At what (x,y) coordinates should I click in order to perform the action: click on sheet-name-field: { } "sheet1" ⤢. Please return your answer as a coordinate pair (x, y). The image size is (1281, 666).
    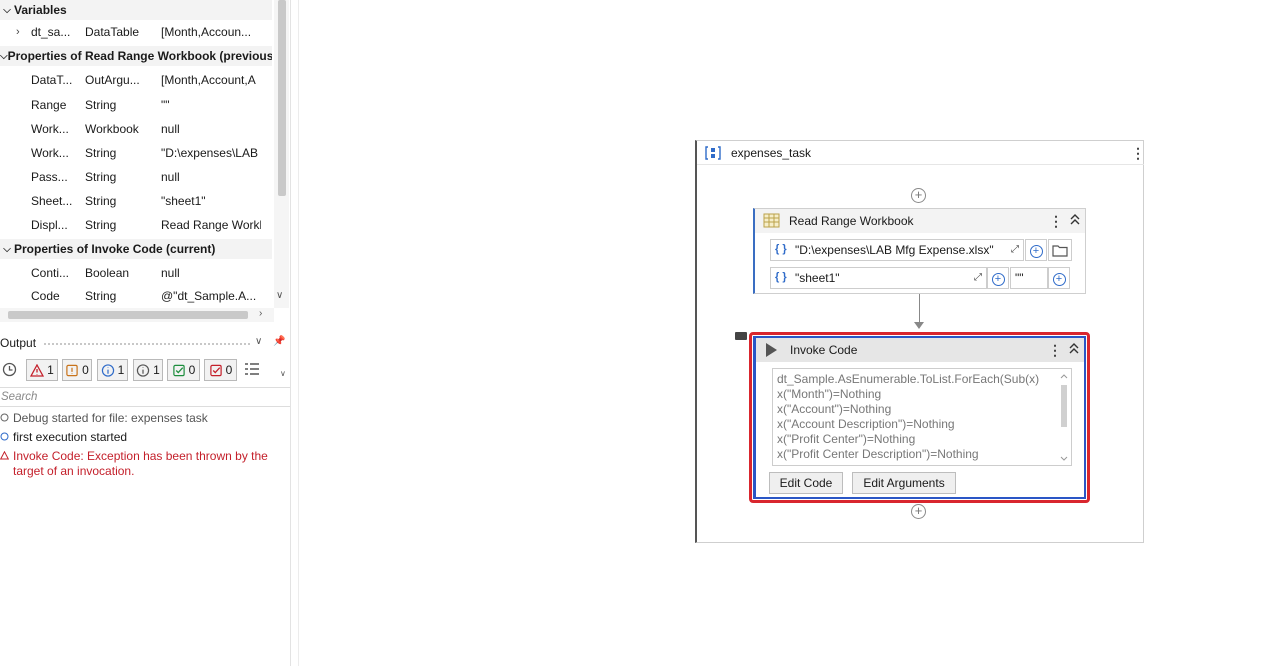
    Looking at the image, I should click on (878, 278).